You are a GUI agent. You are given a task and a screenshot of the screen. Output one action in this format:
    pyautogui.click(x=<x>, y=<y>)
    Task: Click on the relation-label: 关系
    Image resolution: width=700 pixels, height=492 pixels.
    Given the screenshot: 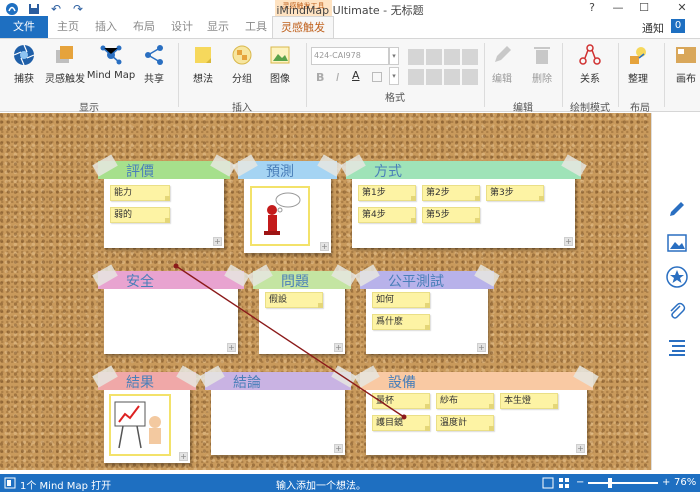 What is the action you would take?
    pyautogui.click(x=590, y=79)
    